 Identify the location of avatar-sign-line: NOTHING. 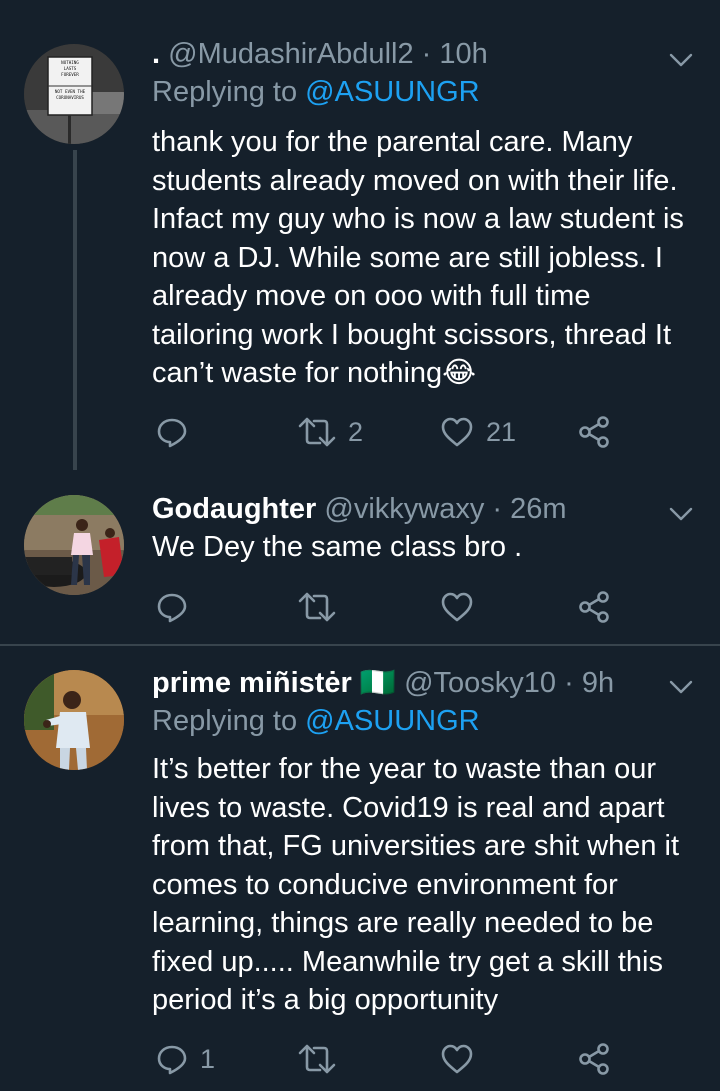
(70, 62).